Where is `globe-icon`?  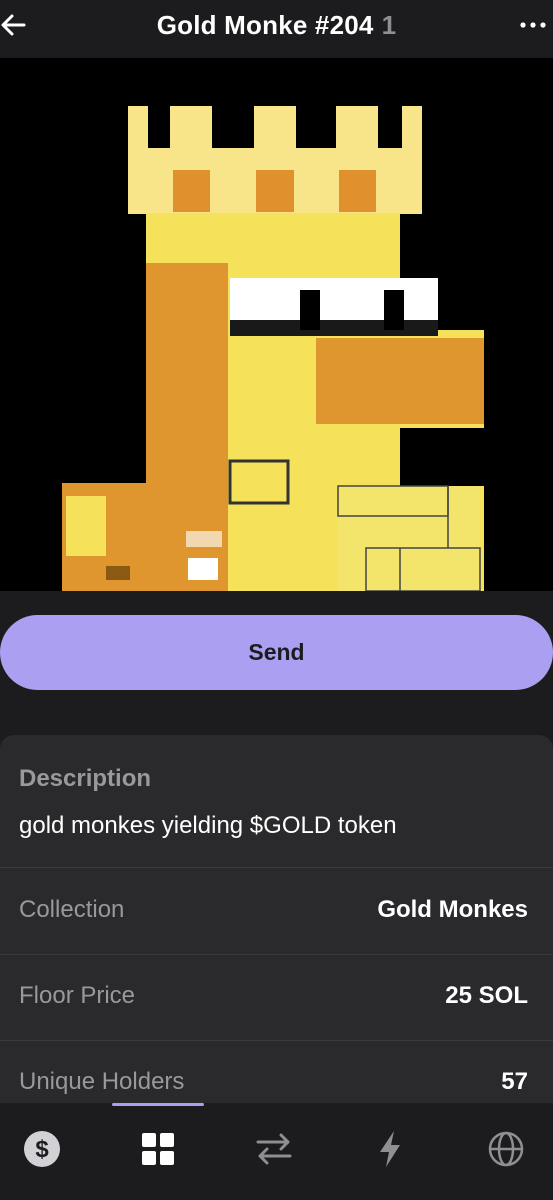 globe-icon is located at coordinates (506, 1149).